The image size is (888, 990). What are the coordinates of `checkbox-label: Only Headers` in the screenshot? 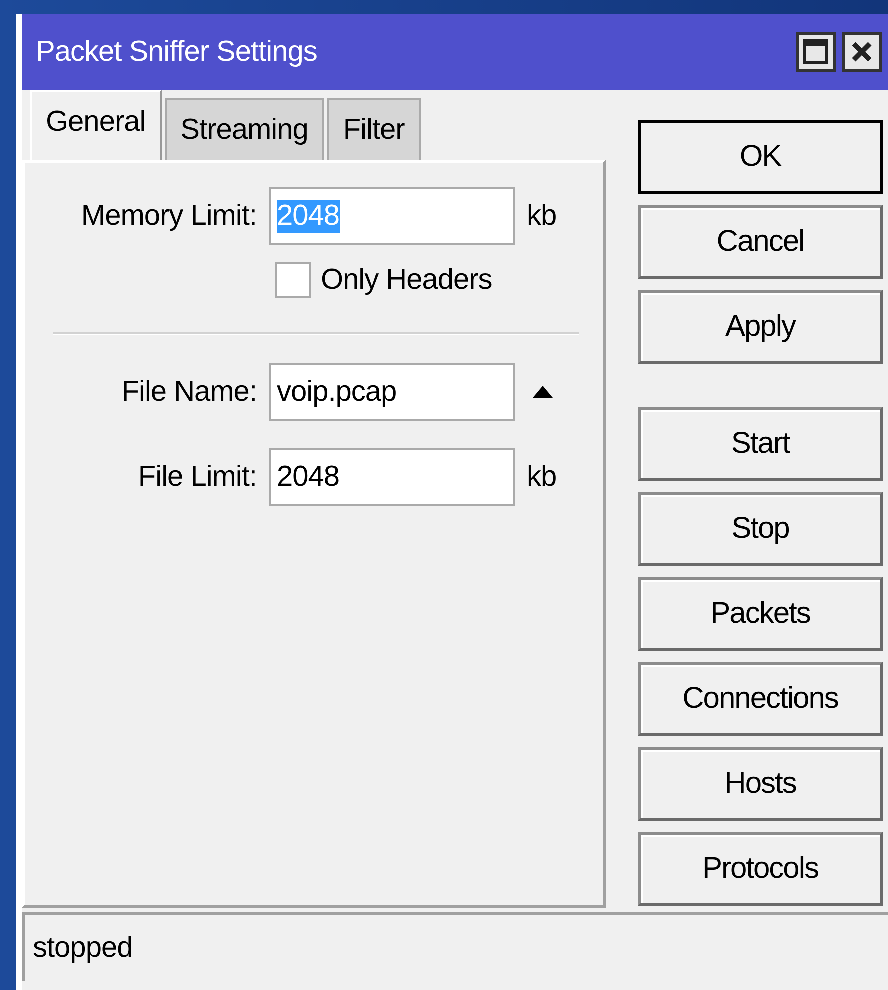 It's located at (406, 280).